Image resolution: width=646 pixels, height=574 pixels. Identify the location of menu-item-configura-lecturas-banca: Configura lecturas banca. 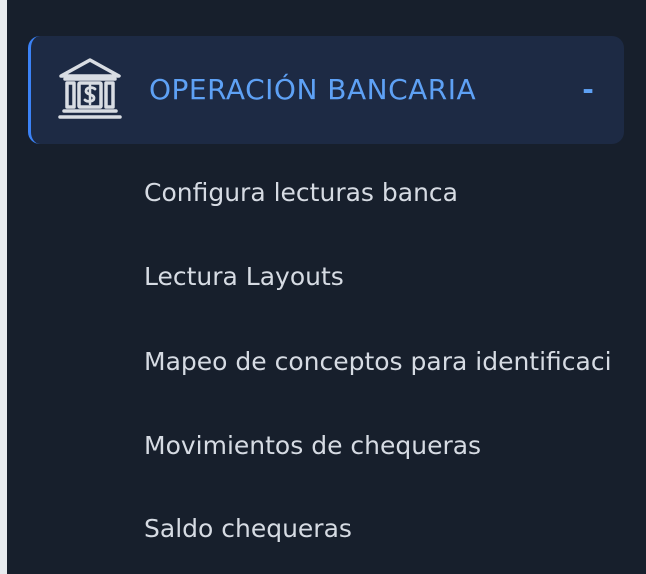
(395, 193).